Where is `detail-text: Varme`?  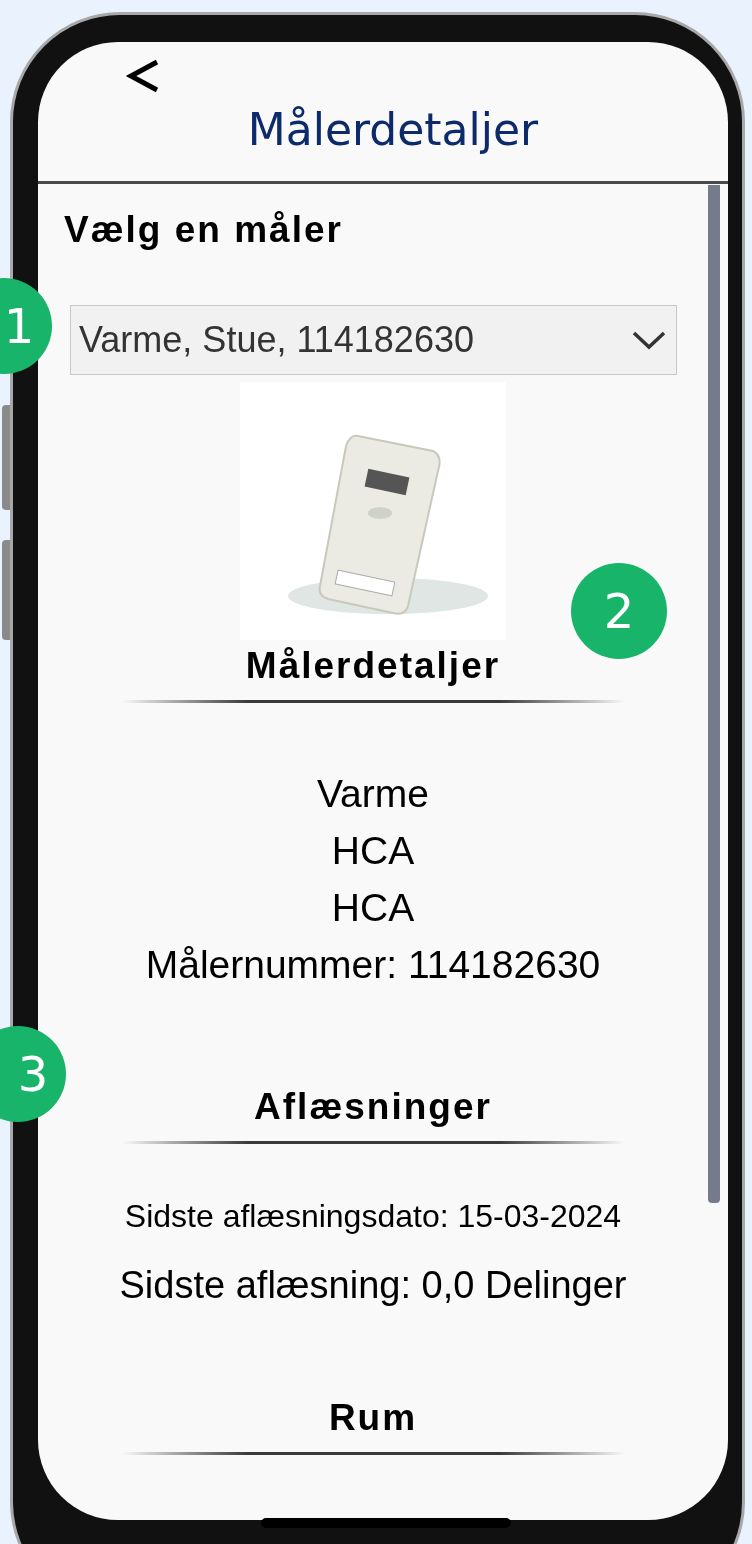 detail-text: Varme is located at coordinates (373, 794).